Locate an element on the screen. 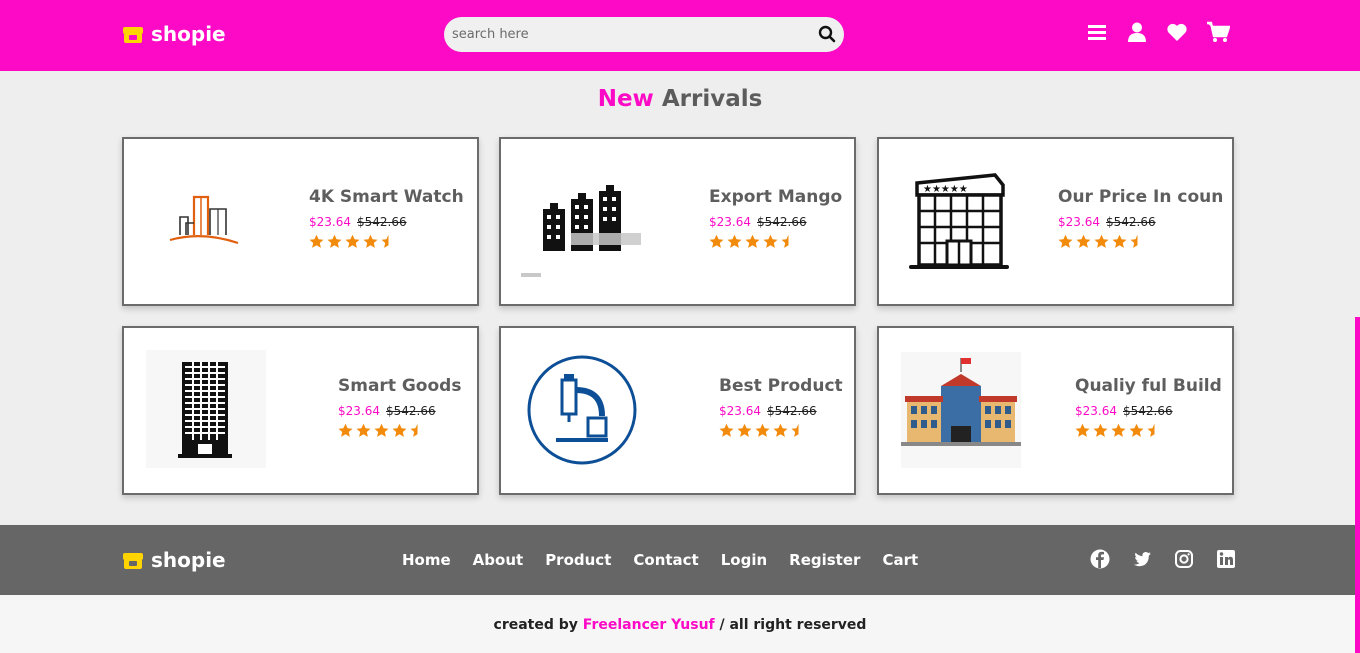  product-name: Best Product is located at coordinates (781, 386).